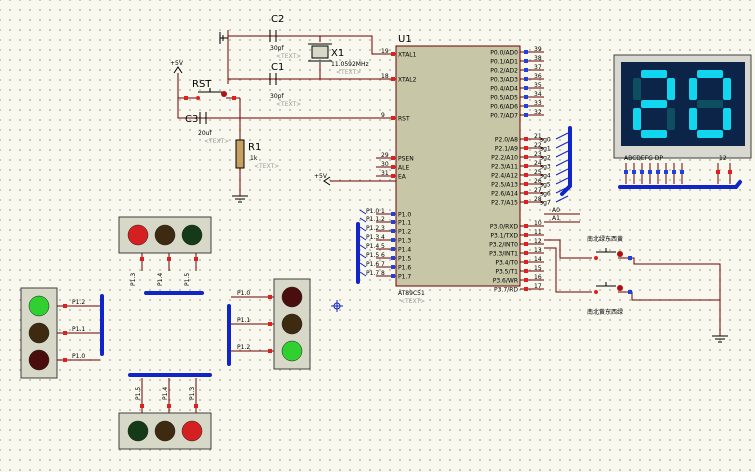  What do you see at coordinates (506, 149) in the screenshot?
I see `mcu-pin-name: P2.1/A9` at bounding box center [506, 149].